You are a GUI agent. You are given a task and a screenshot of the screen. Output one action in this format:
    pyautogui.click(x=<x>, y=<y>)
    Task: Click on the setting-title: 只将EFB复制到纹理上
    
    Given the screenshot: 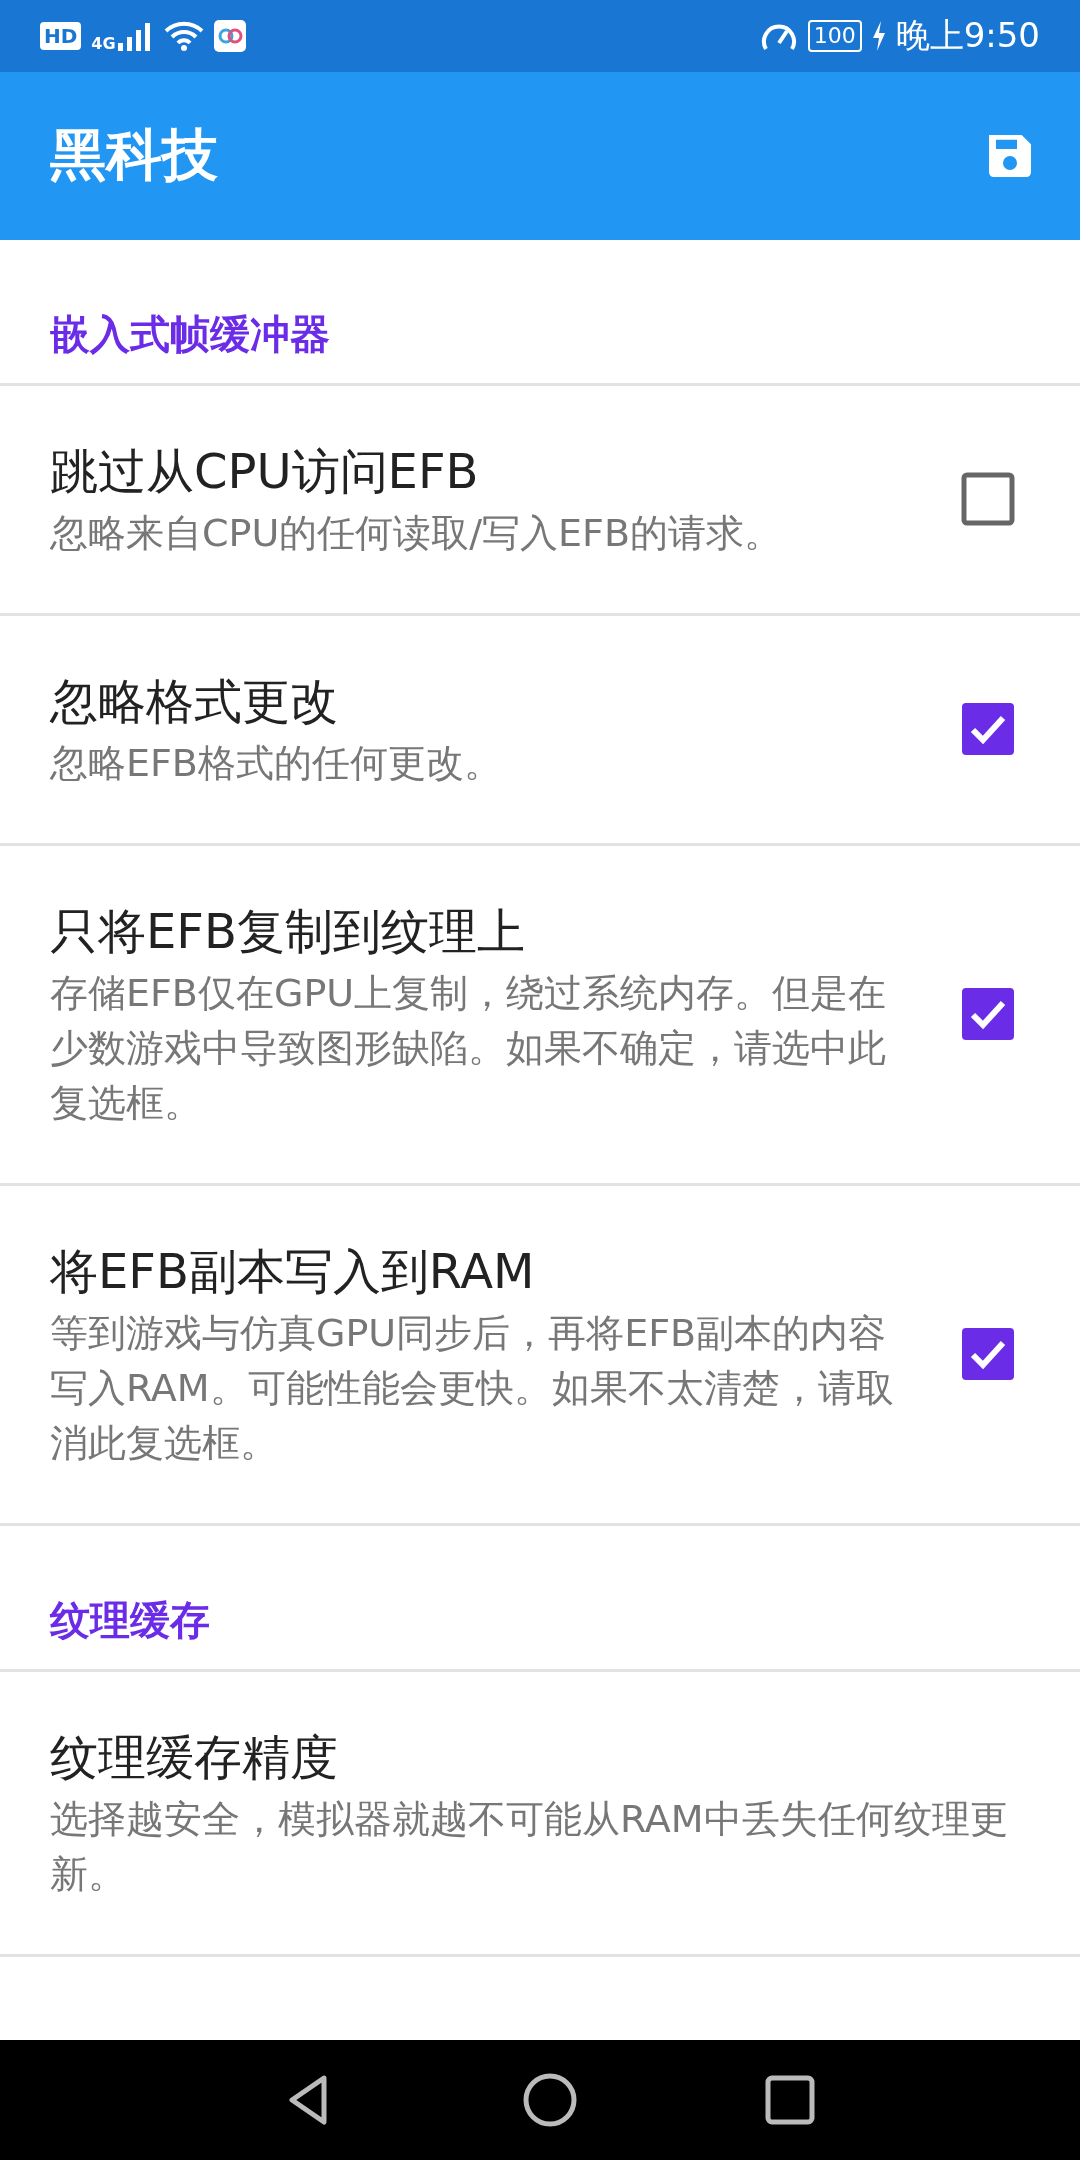 What is the action you would take?
    pyautogui.click(x=288, y=931)
    